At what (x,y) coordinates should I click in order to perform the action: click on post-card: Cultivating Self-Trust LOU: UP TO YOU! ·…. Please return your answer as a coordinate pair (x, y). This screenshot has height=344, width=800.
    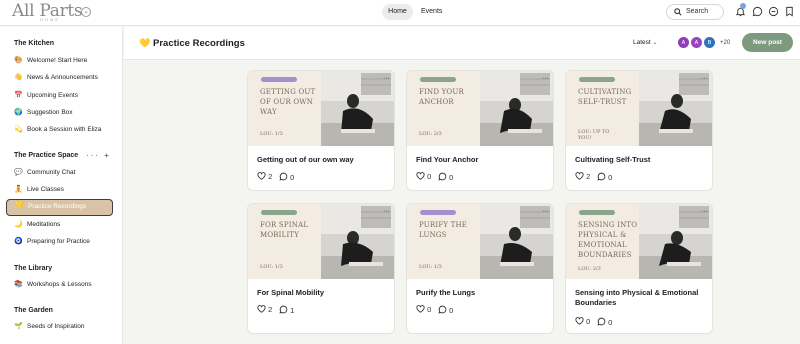
    Looking at the image, I should click on (639, 130).